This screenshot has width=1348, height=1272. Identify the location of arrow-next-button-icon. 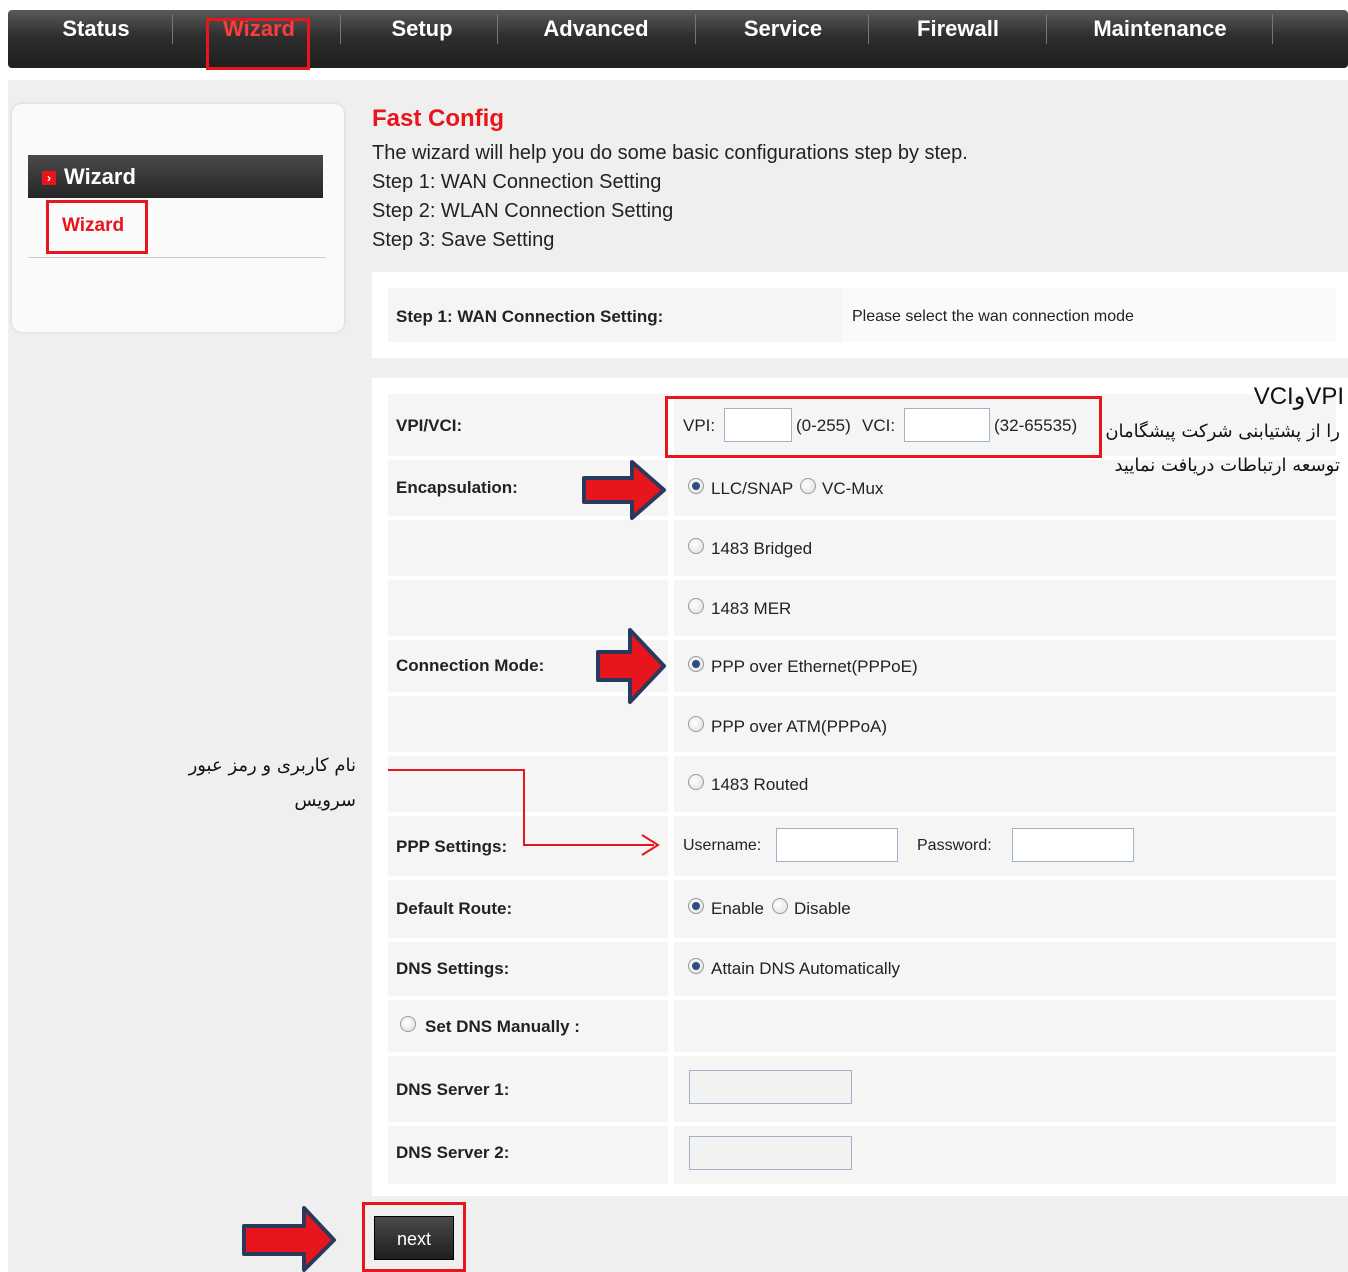
(289, 1239).